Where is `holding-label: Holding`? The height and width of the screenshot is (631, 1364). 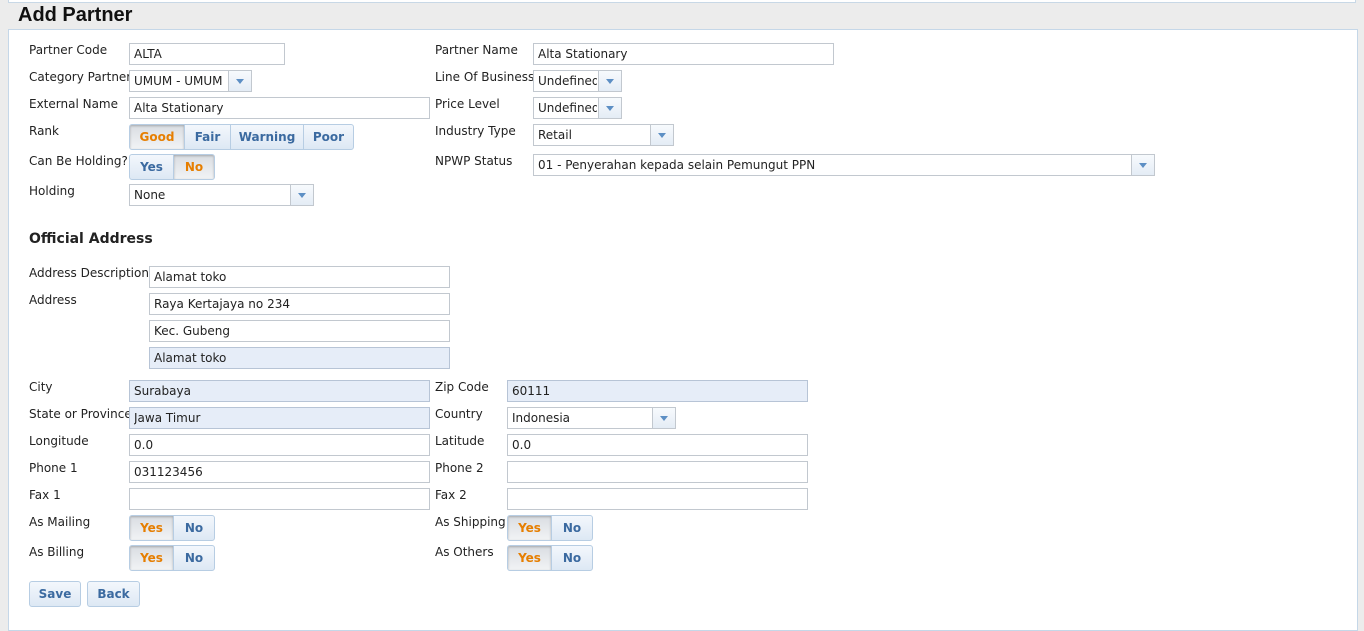
holding-label: Holding is located at coordinates (52, 191).